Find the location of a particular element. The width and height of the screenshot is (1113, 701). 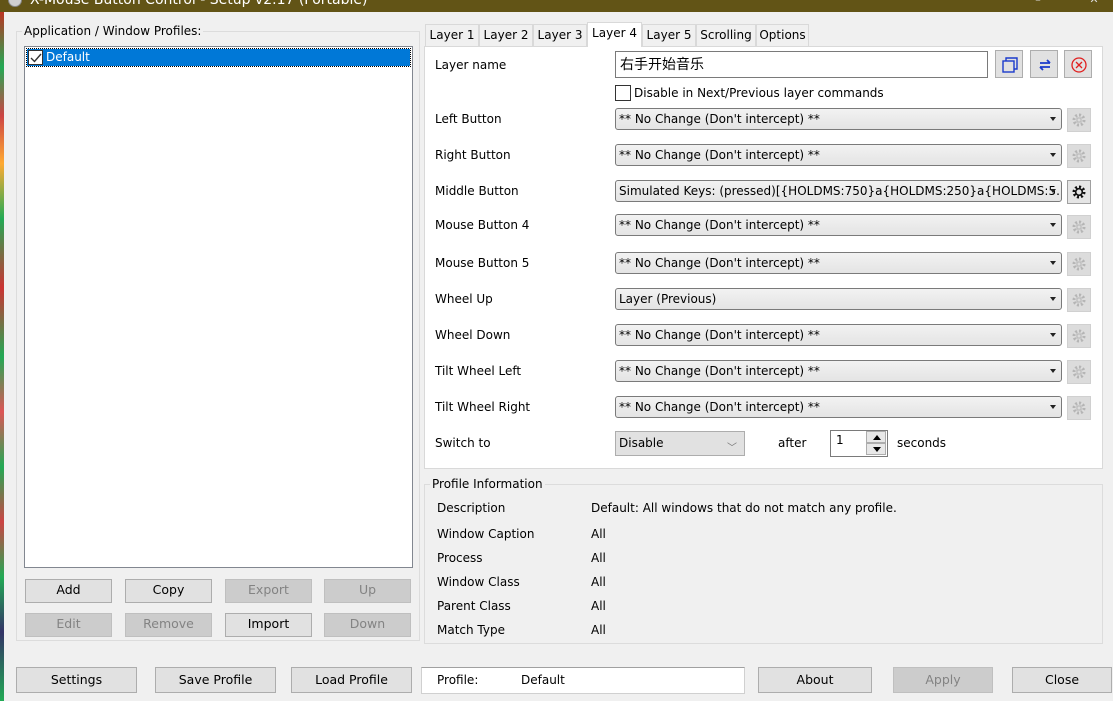

right-button-settings is located at coordinates (1079, 156).